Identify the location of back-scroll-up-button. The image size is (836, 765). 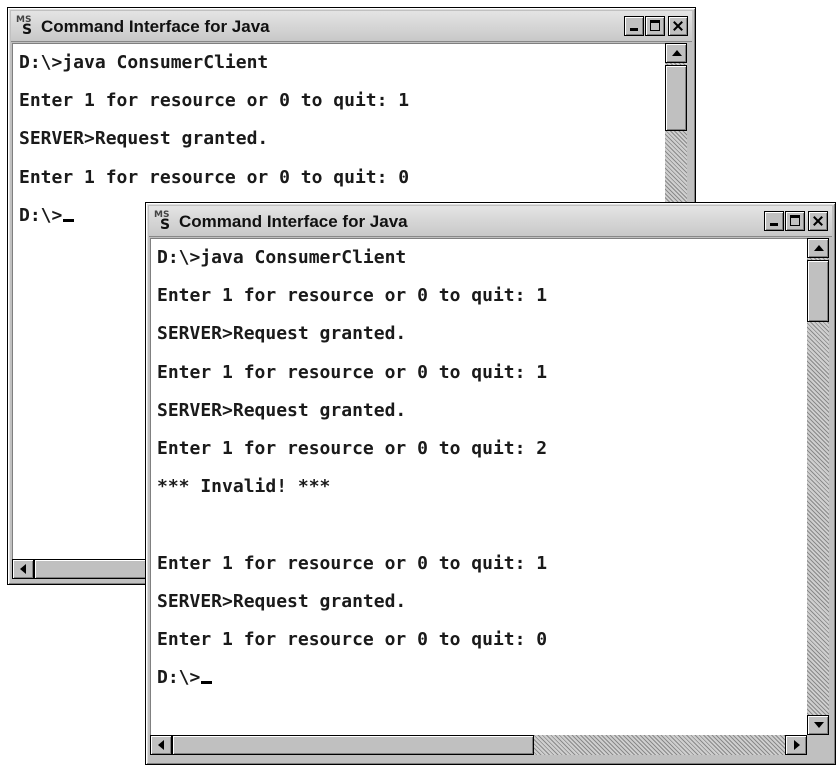
(676, 53).